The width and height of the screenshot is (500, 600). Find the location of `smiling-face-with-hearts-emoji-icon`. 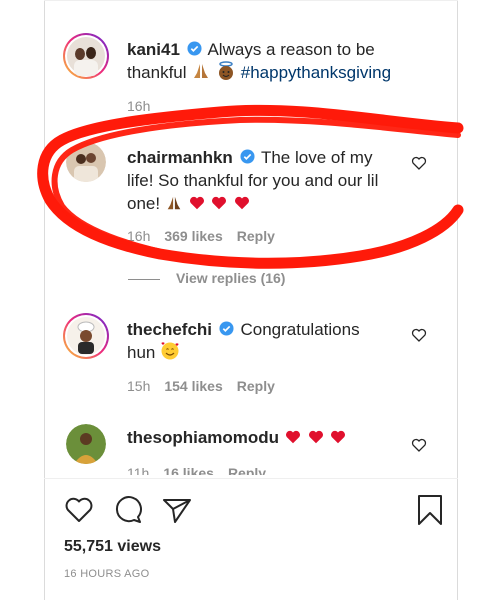

smiling-face-with-hearts-emoji-icon is located at coordinates (170, 354).